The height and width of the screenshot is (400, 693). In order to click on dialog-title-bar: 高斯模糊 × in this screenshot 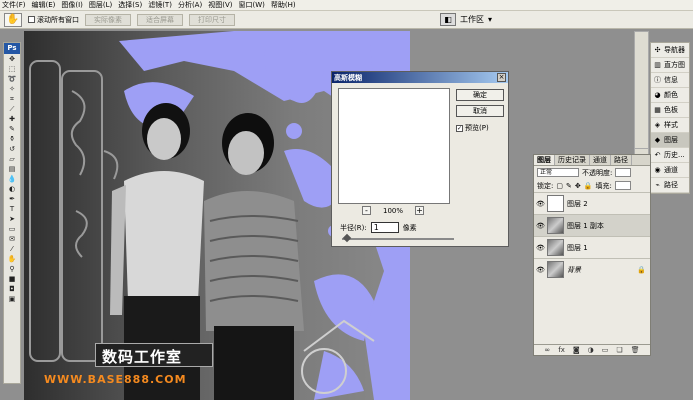, I will do `click(420, 77)`.